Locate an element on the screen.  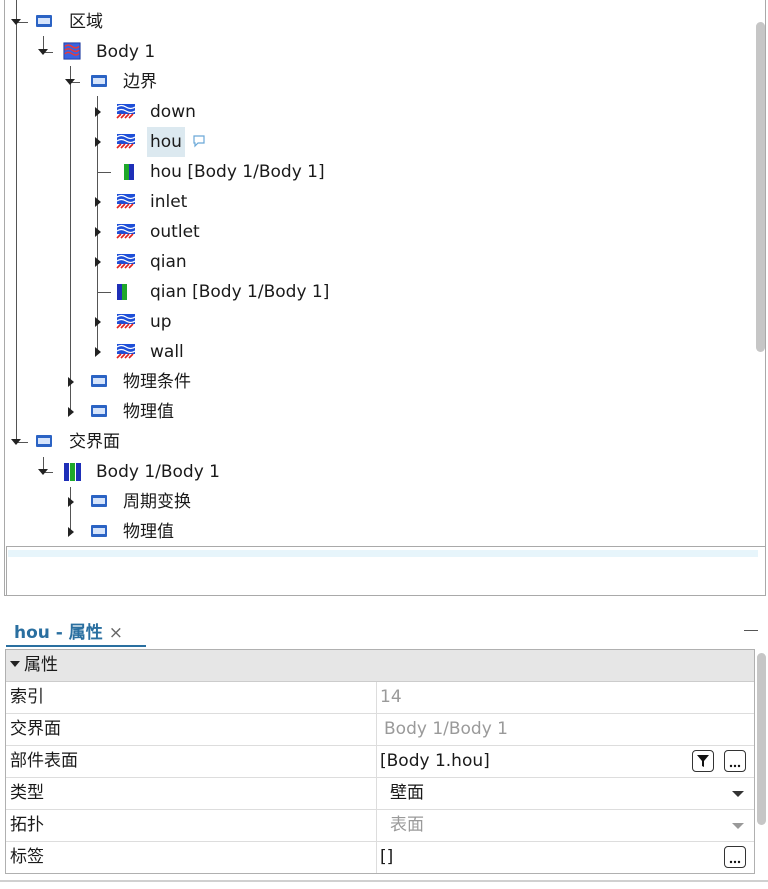
section-label: 属性 is located at coordinates (41, 665).